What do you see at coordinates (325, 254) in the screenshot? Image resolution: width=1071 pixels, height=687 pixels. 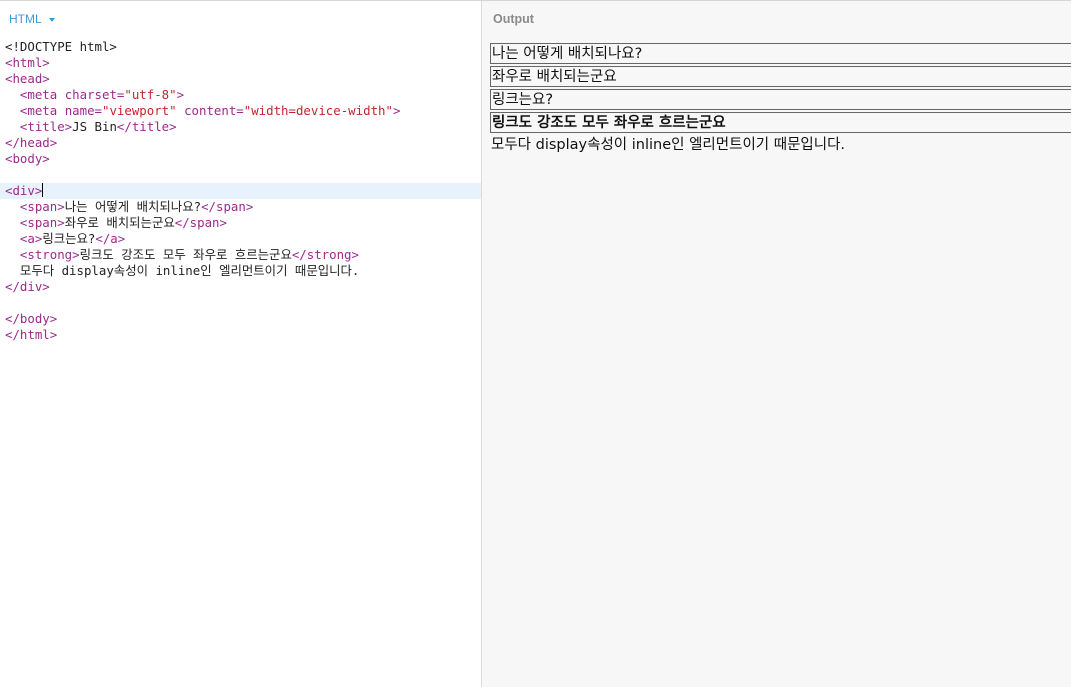 I see `code-token: </strong>` at bounding box center [325, 254].